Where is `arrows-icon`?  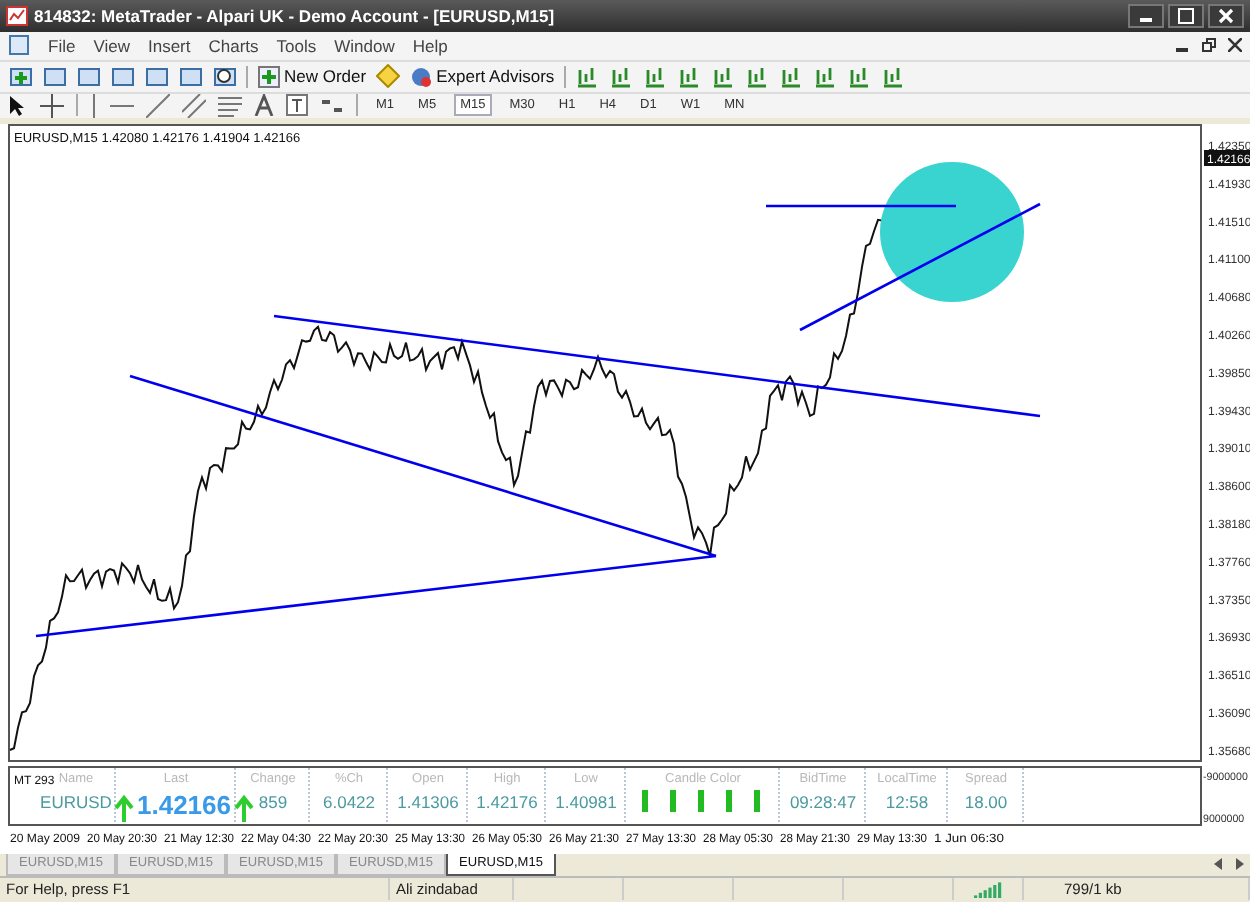 arrows-icon is located at coordinates (332, 105).